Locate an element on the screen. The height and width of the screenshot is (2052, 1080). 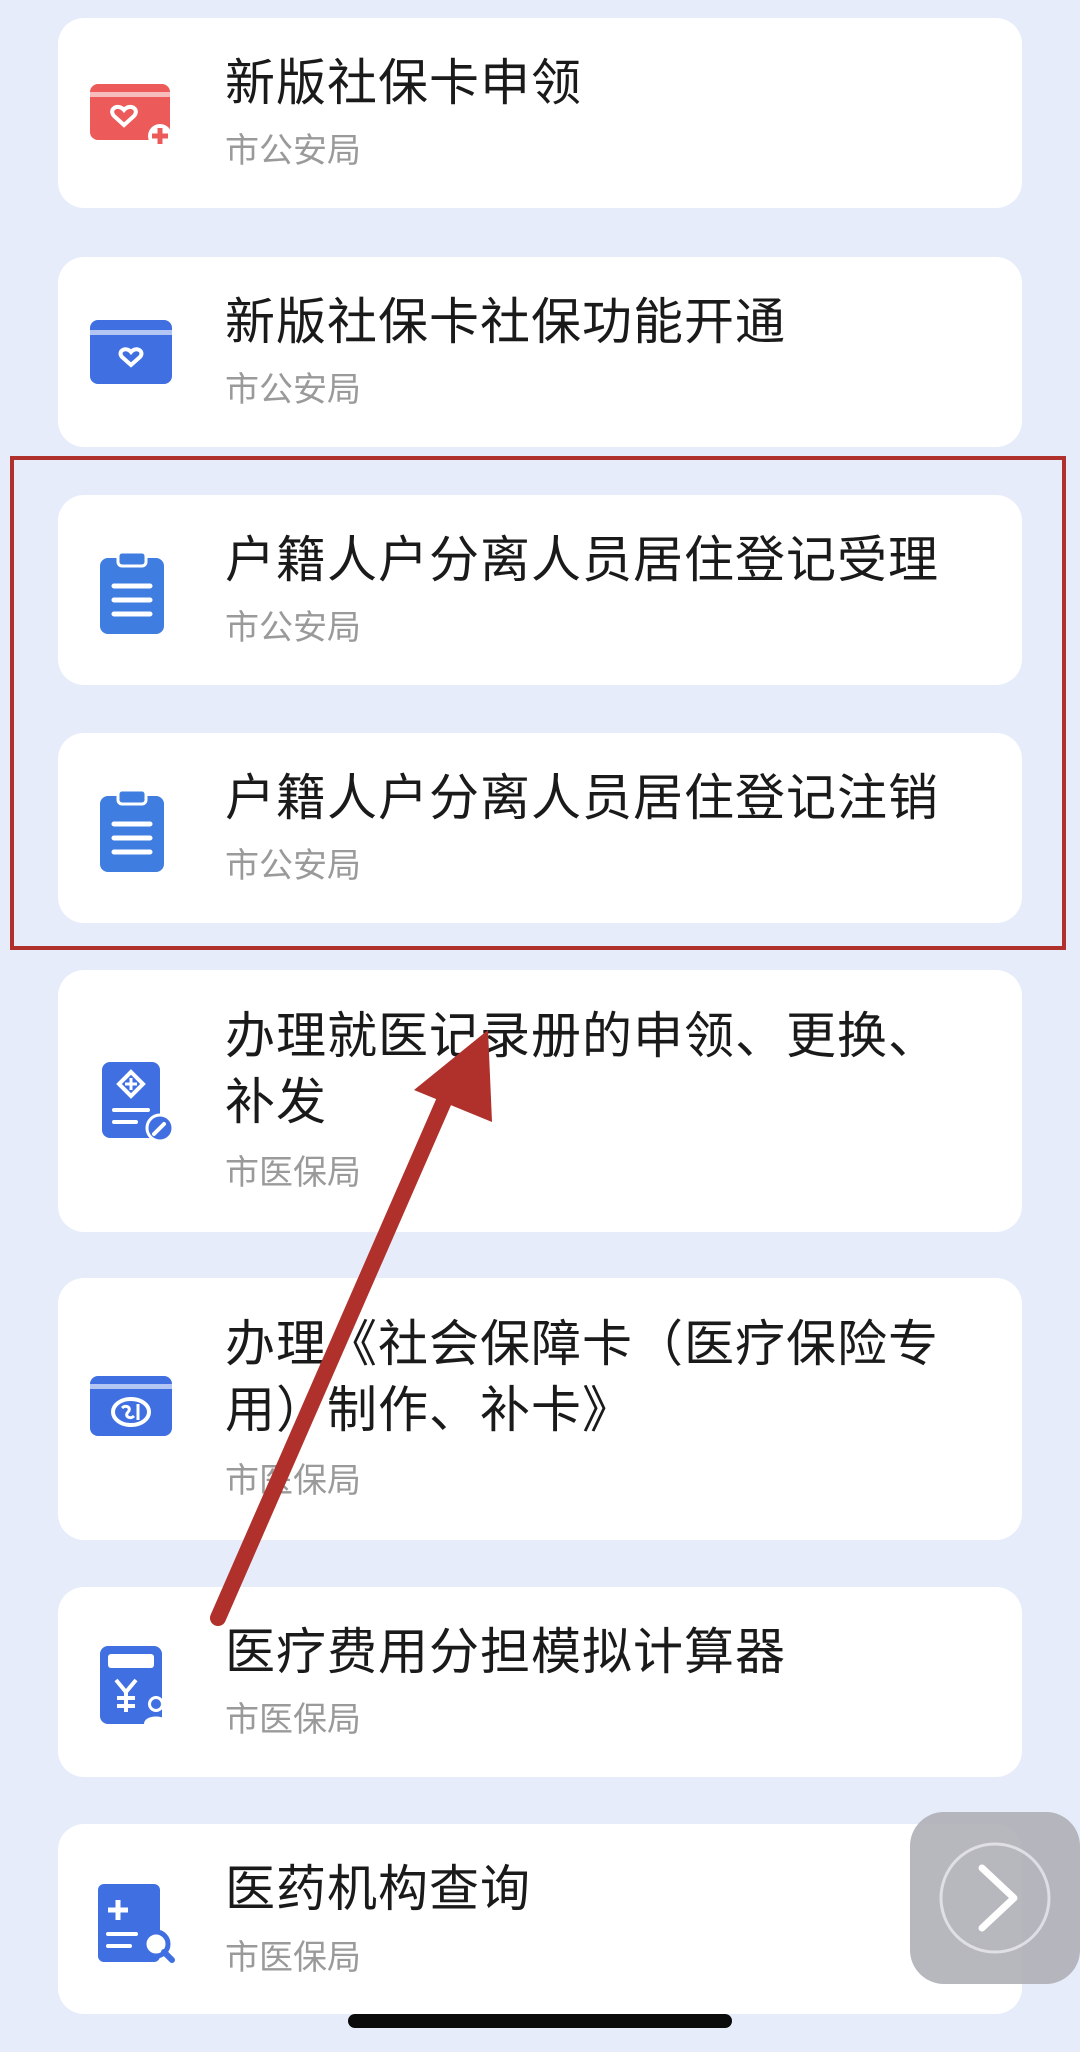
next-button is located at coordinates (995, 1898).